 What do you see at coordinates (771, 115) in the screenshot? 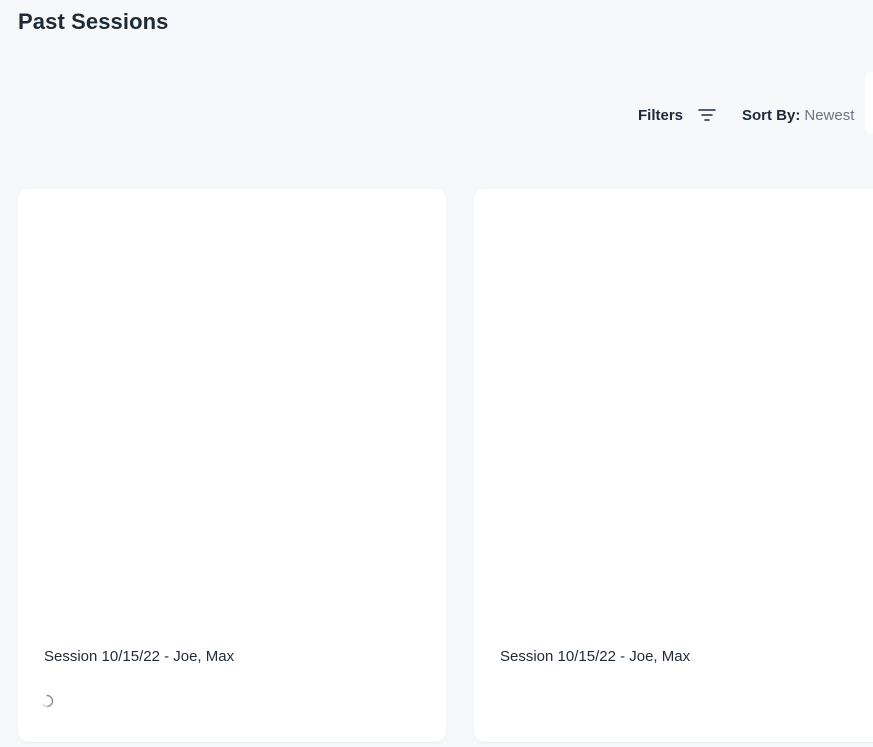
I see `sort-label: Sort By:` at bounding box center [771, 115].